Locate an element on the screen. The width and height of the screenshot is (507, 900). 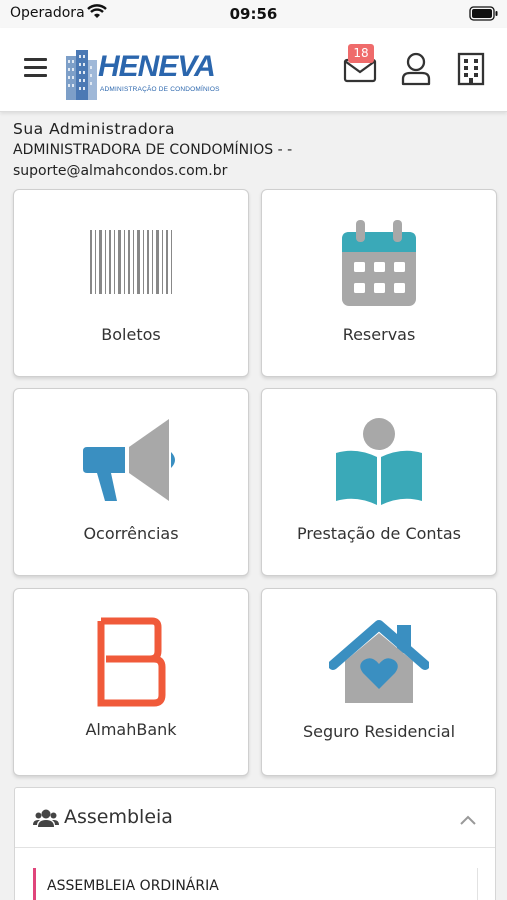
tile-prestacao-de-contas: Prestação de Contas is located at coordinates (379, 482).